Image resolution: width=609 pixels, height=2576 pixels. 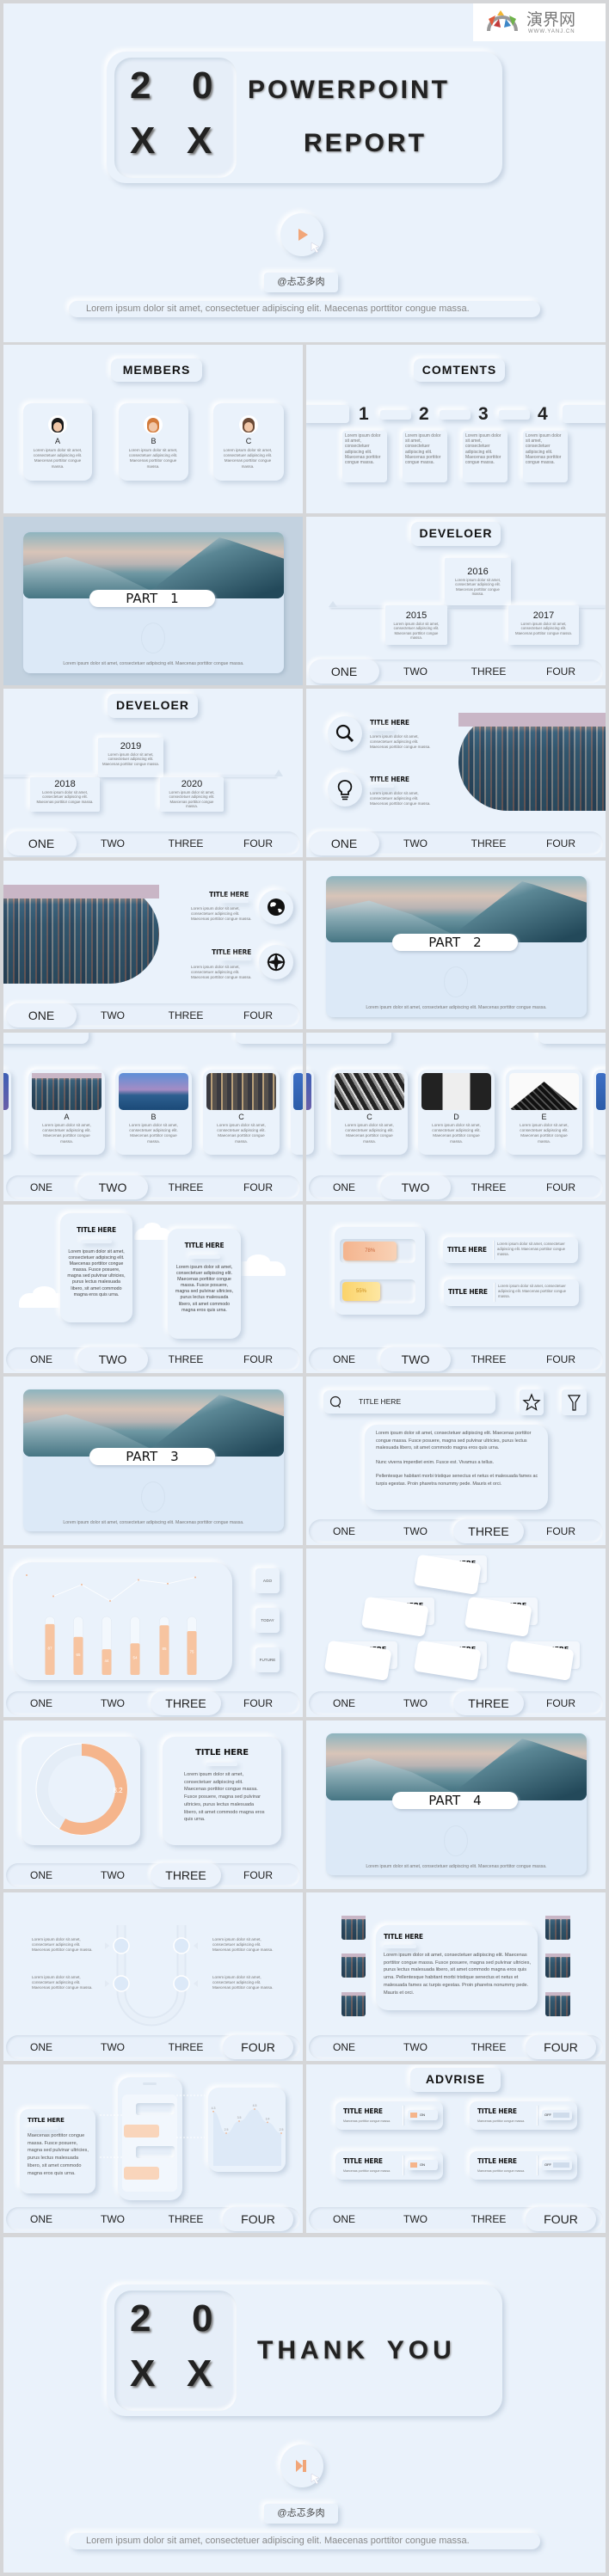 What do you see at coordinates (267, 1620) in the screenshot?
I see `legend-button-today: TODAY` at bounding box center [267, 1620].